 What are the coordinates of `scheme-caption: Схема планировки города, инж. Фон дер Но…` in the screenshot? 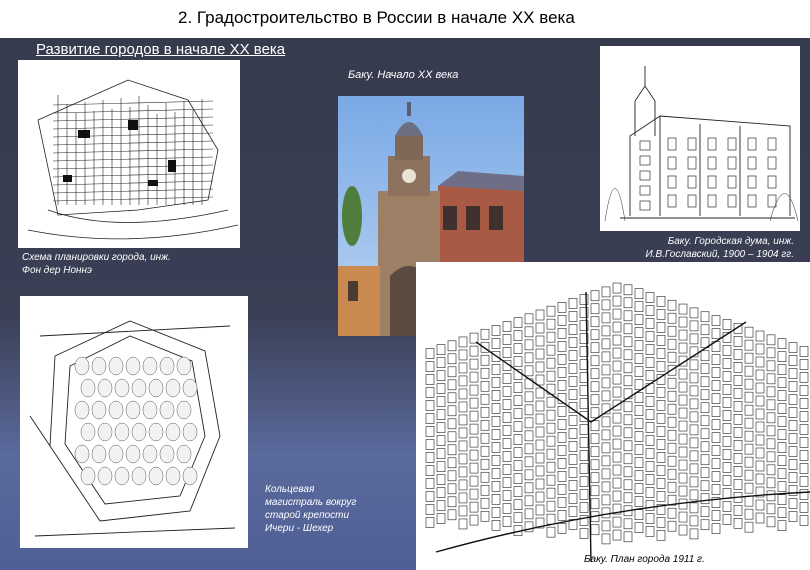 It's located at (96, 264).